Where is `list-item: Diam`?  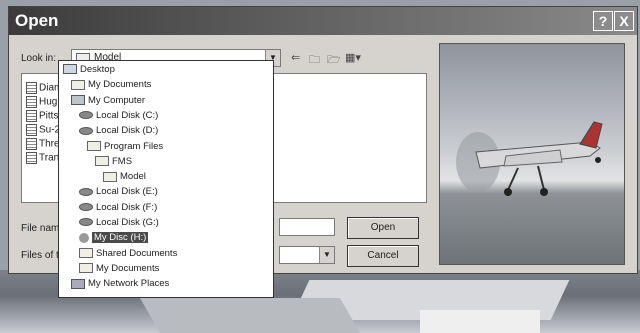 list-item: Diam is located at coordinates (44, 88).